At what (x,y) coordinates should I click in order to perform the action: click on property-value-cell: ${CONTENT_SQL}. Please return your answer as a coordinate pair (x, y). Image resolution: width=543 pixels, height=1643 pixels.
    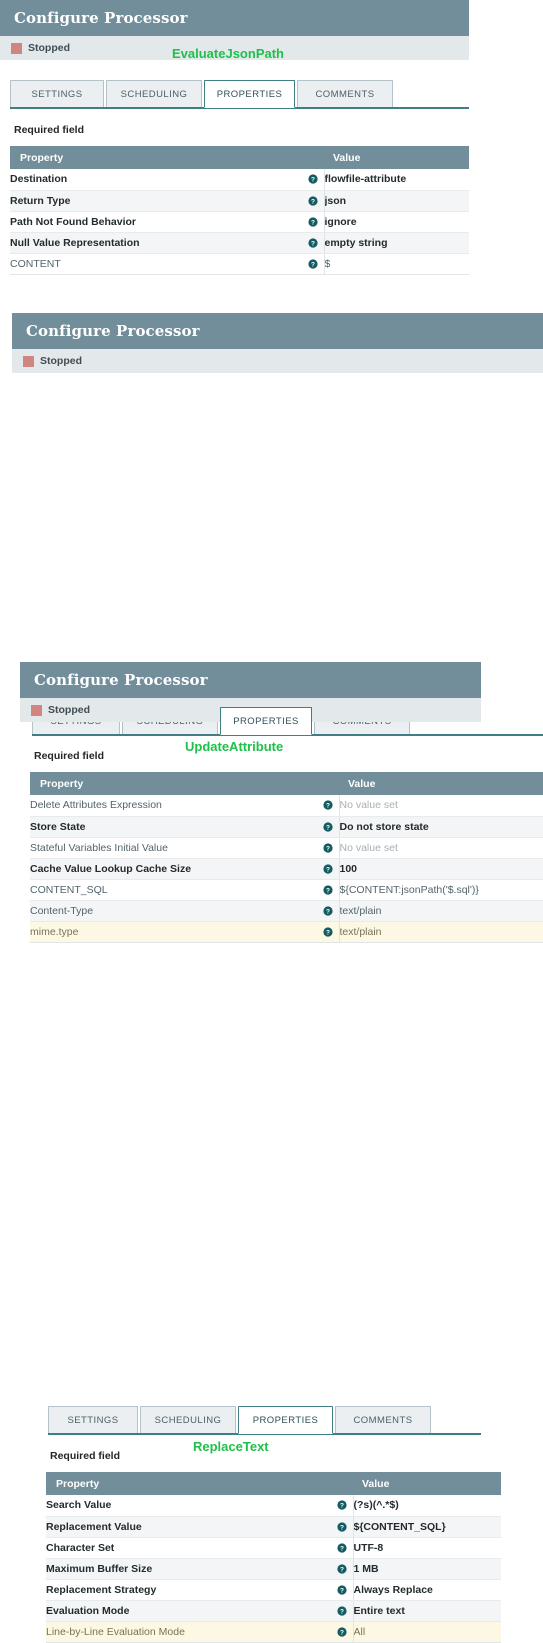
    Looking at the image, I should click on (426, 1527).